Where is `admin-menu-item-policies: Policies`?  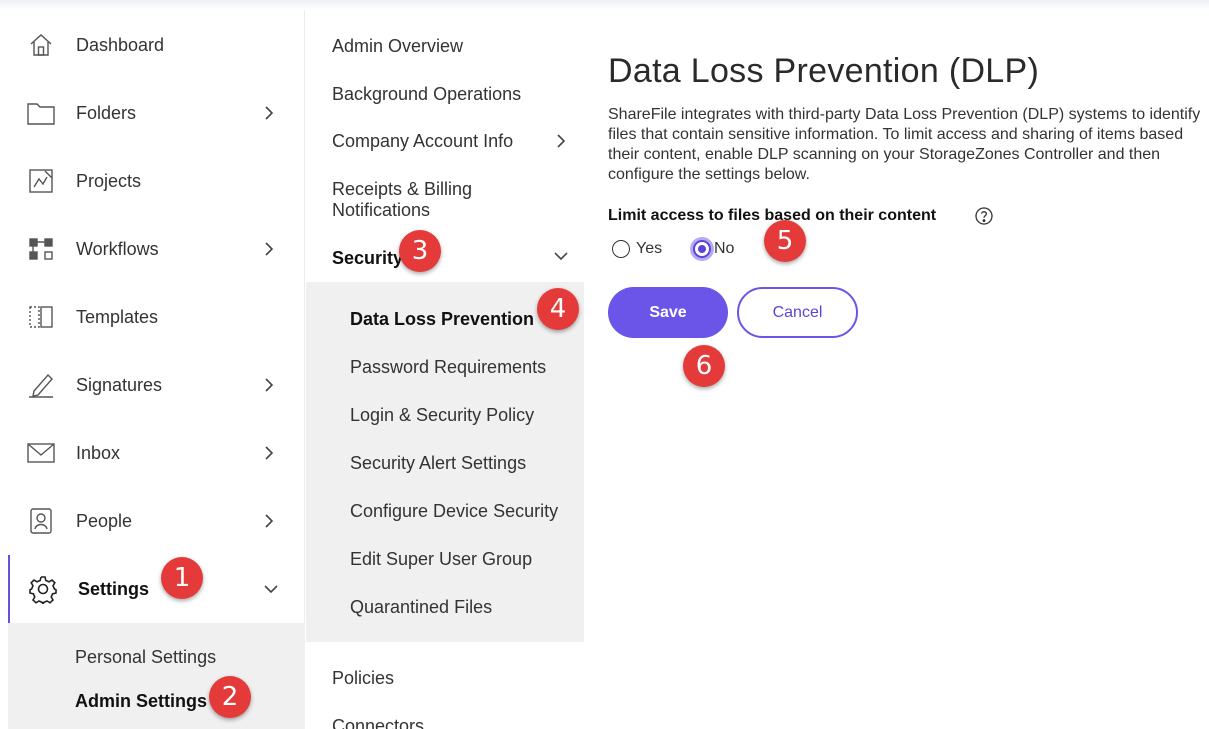 admin-menu-item-policies: Policies is located at coordinates (363, 678).